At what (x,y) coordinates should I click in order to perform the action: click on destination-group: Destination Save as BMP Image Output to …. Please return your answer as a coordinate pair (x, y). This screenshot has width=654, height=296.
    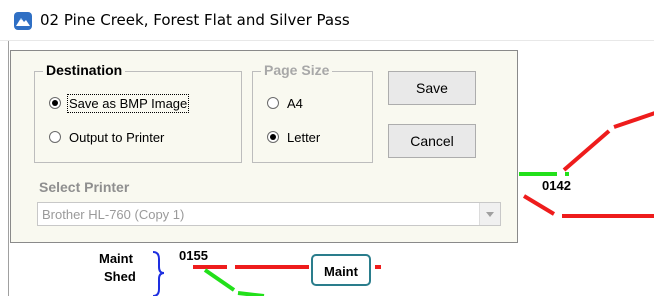
    Looking at the image, I should click on (138, 112).